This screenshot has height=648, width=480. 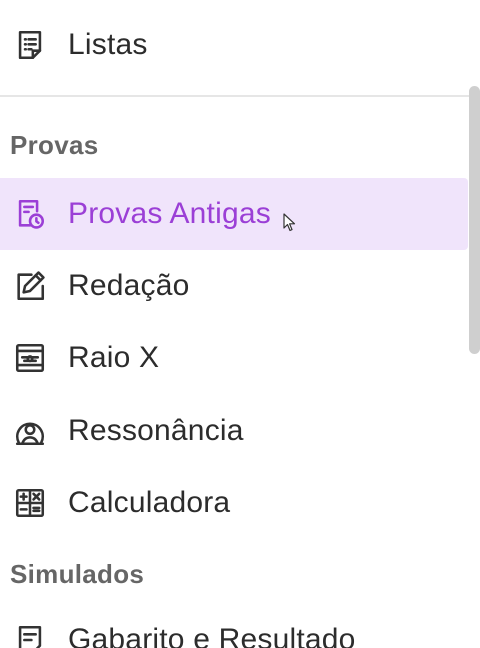 I want to click on sidebar-item-provas-antigas: Provas Antigas, so click(x=234, y=214).